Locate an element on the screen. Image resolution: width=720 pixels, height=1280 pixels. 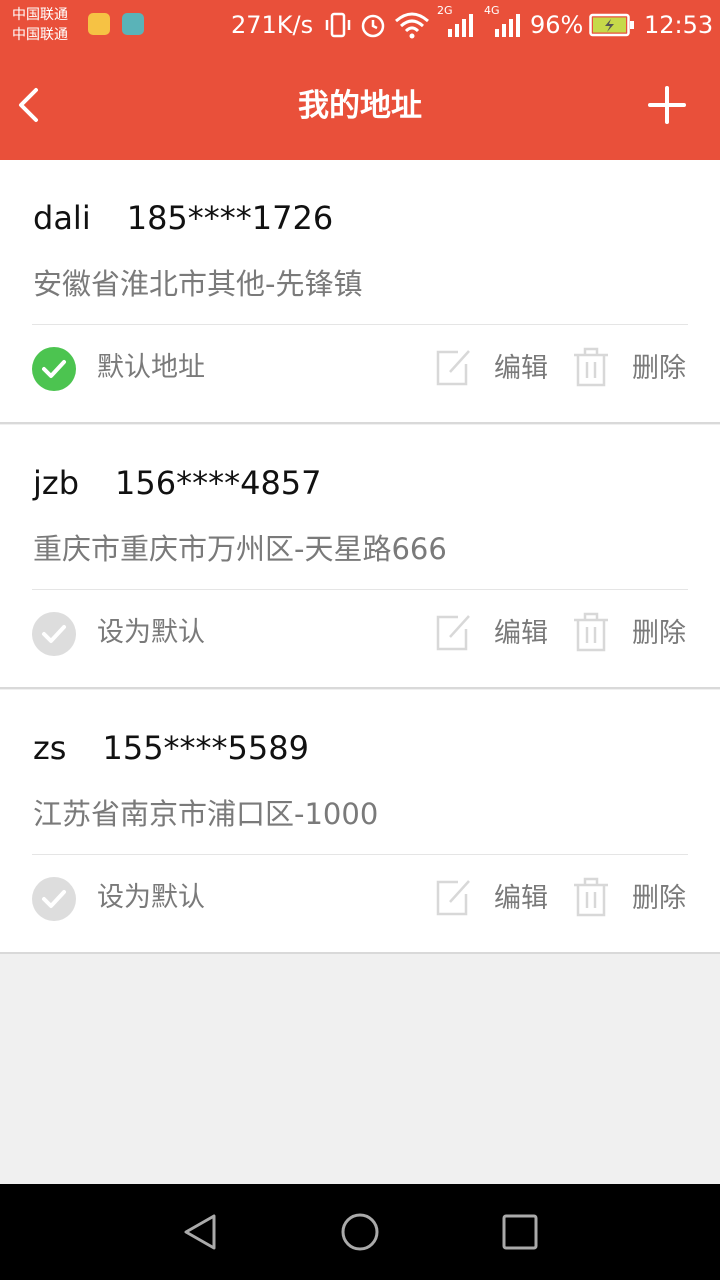
contact-name: zs is located at coordinates (50, 748).